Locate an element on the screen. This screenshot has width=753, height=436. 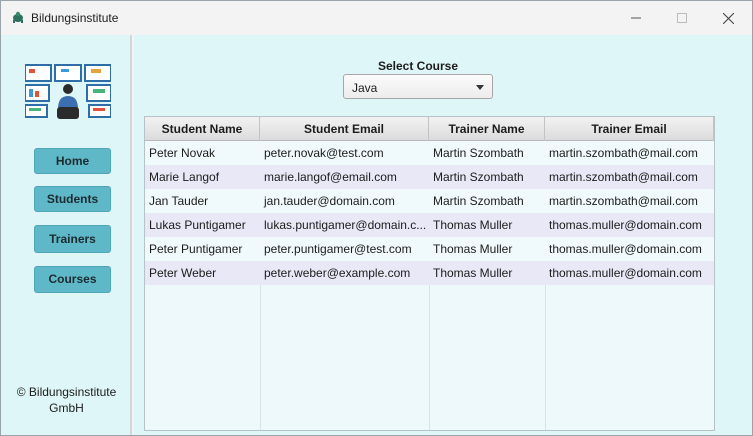
cell-student-name: Peter Novak is located at coordinates (182, 153).